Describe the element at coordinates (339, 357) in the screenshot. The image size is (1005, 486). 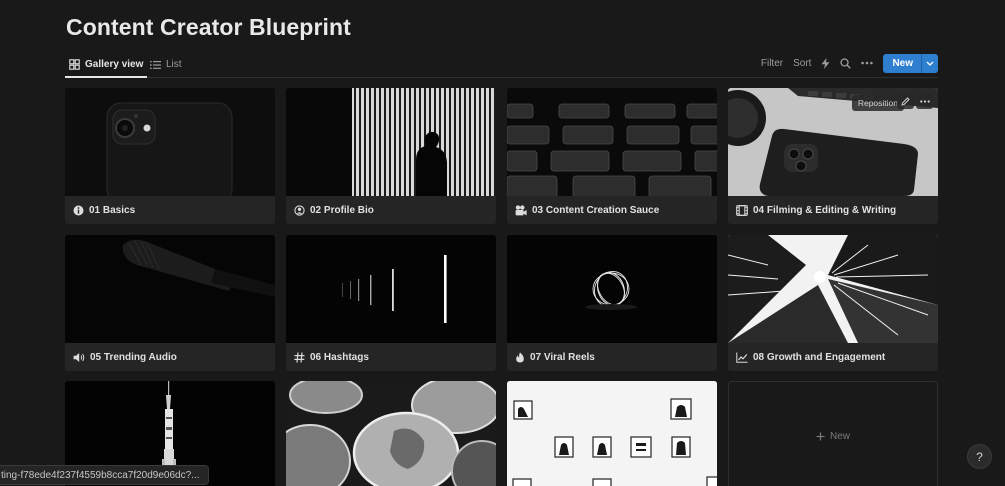
I see `card-title: 06 Hashtags` at that location.